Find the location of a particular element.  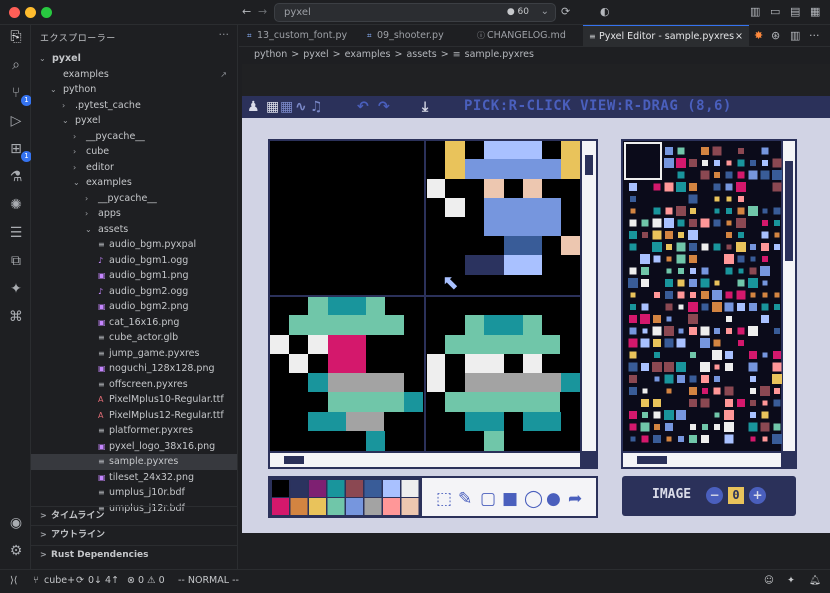

copilot-status-icon: ☺ is located at coordinates (769, 580).